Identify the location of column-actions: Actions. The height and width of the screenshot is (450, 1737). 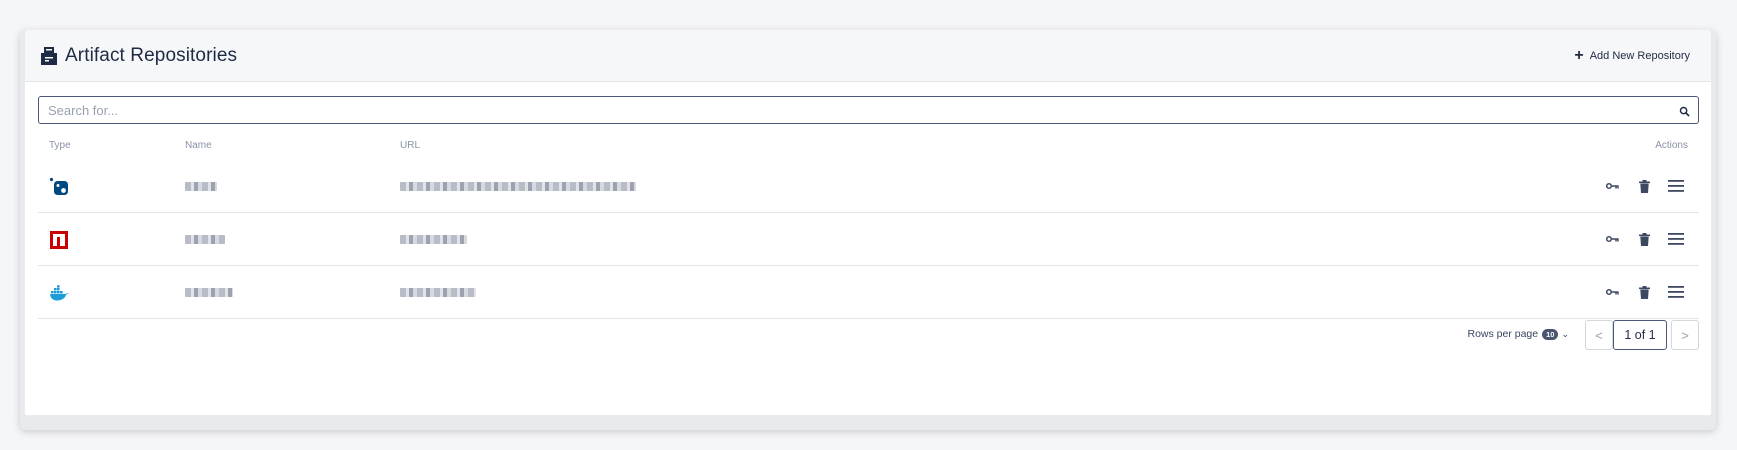
(1671, 145).